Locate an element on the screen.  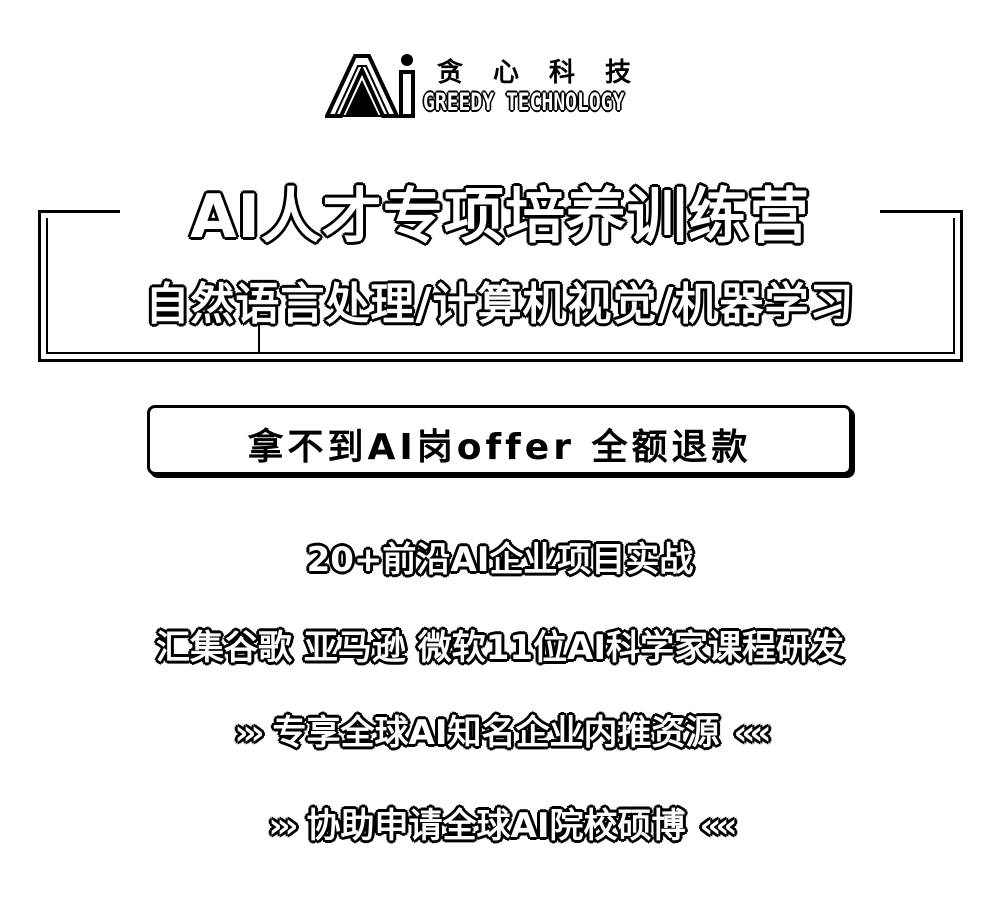
feature-referrals-text: 专享全球AI知名企业内推资源 is located at coordinates (496, 733).